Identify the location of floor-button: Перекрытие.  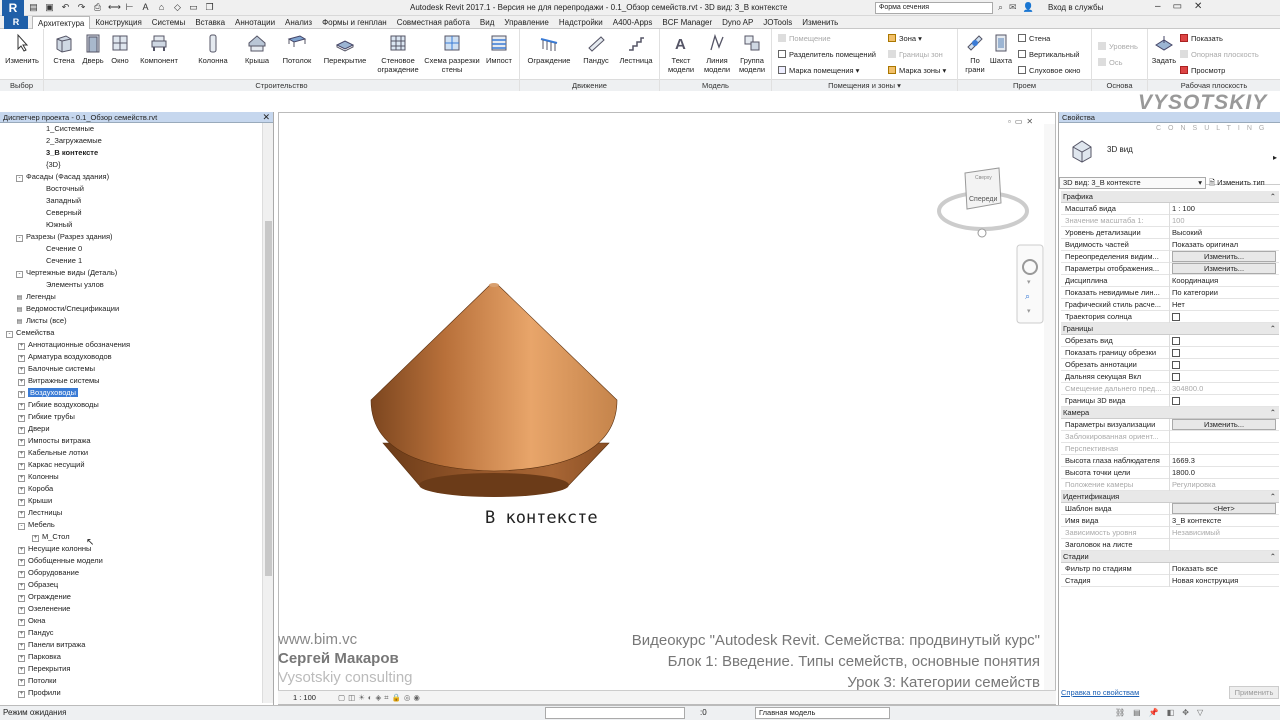
(345, 49).